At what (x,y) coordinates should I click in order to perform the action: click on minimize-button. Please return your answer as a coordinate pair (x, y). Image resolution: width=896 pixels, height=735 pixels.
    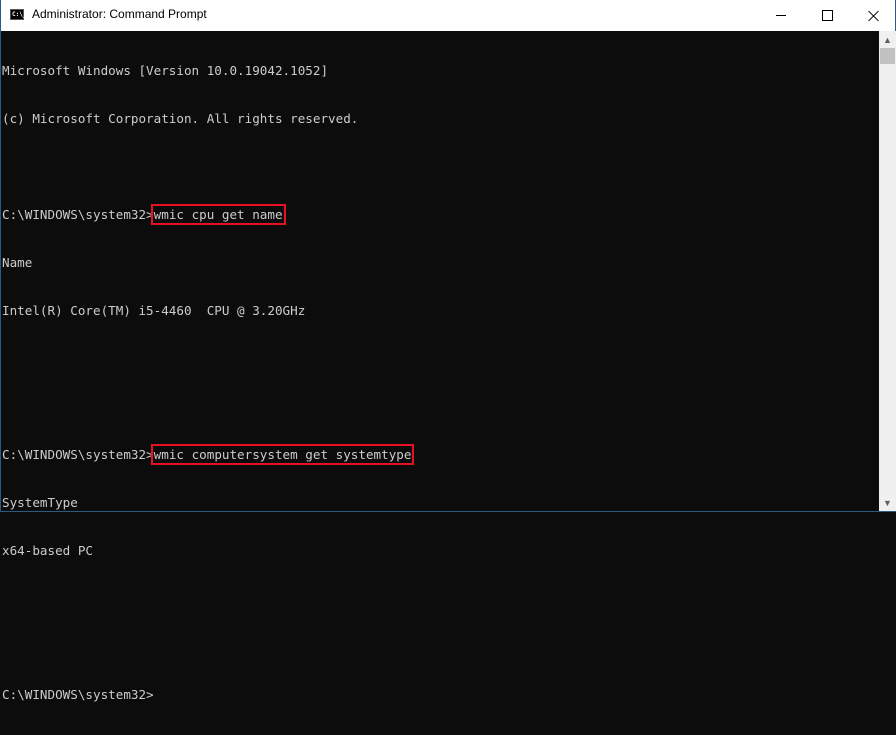
    Looking at the image, I should click on (781, 15).